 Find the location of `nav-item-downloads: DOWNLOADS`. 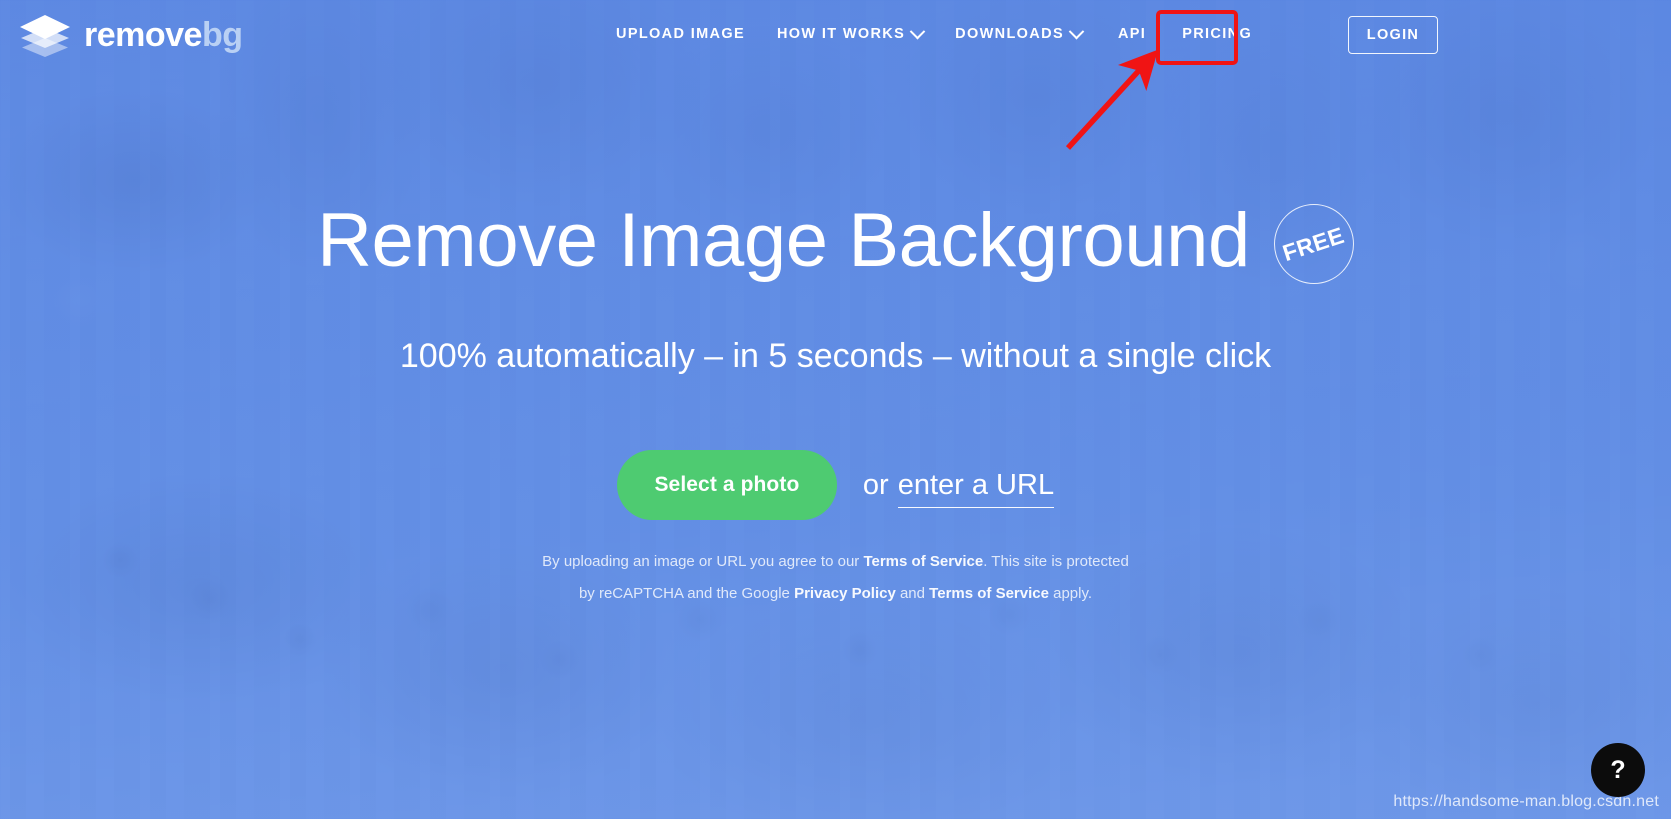

nav-item-downloads: DOWNLOADS is located at coordinates (1018, 34).